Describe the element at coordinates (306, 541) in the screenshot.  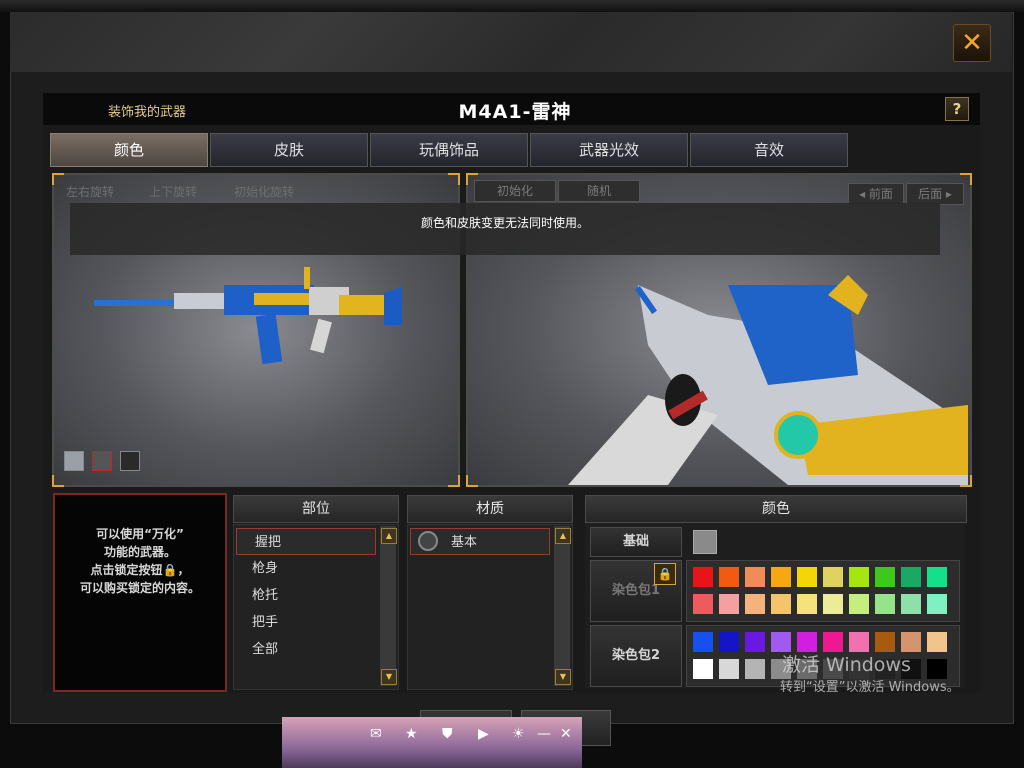
I see `part-item-grip: 握把` at that location.